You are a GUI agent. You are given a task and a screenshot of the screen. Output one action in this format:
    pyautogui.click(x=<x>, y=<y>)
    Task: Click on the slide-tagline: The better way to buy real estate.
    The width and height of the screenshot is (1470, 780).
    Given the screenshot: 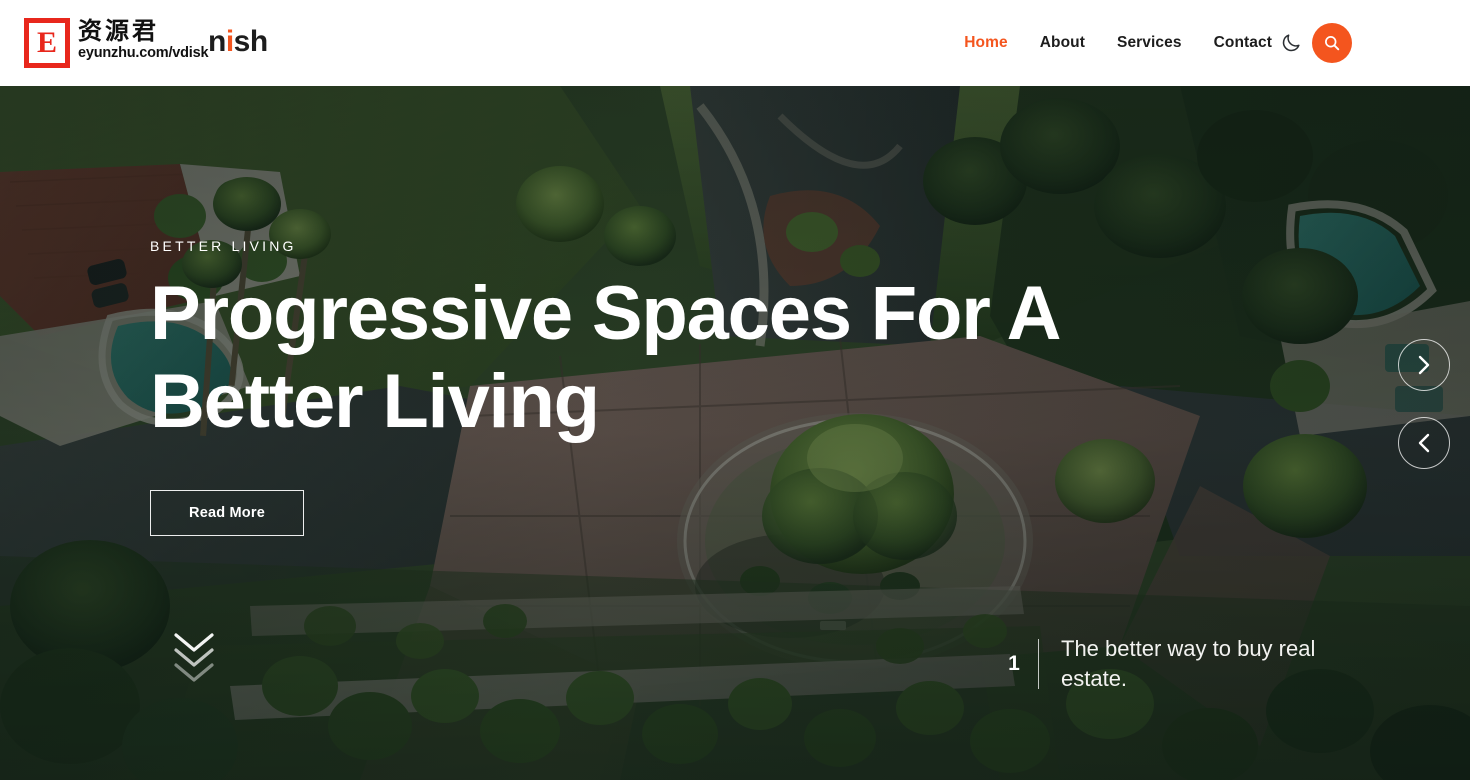 What is the action you would take?
    pyautogui.click(x=1188, y=663)
    